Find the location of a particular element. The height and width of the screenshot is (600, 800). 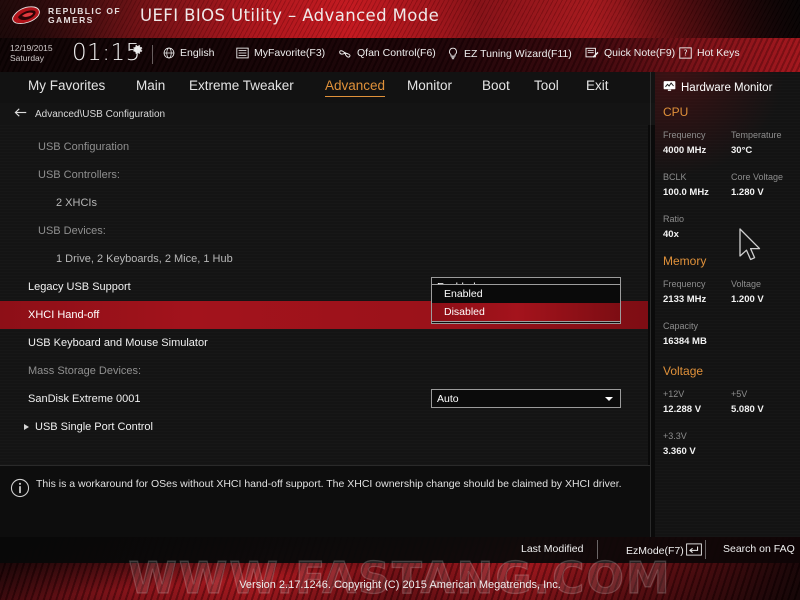

hardware-monitor-label: Hardware Monitor is located at coordinates (727, 87).